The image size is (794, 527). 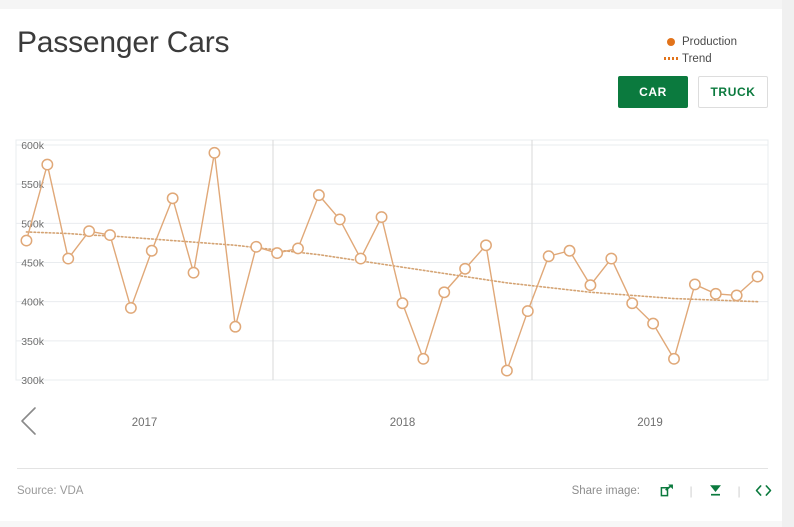 What do you see at coordinates (33, 146) in the screenshot?
I see `svg-text: 600k` at bounding box center [33, 146].